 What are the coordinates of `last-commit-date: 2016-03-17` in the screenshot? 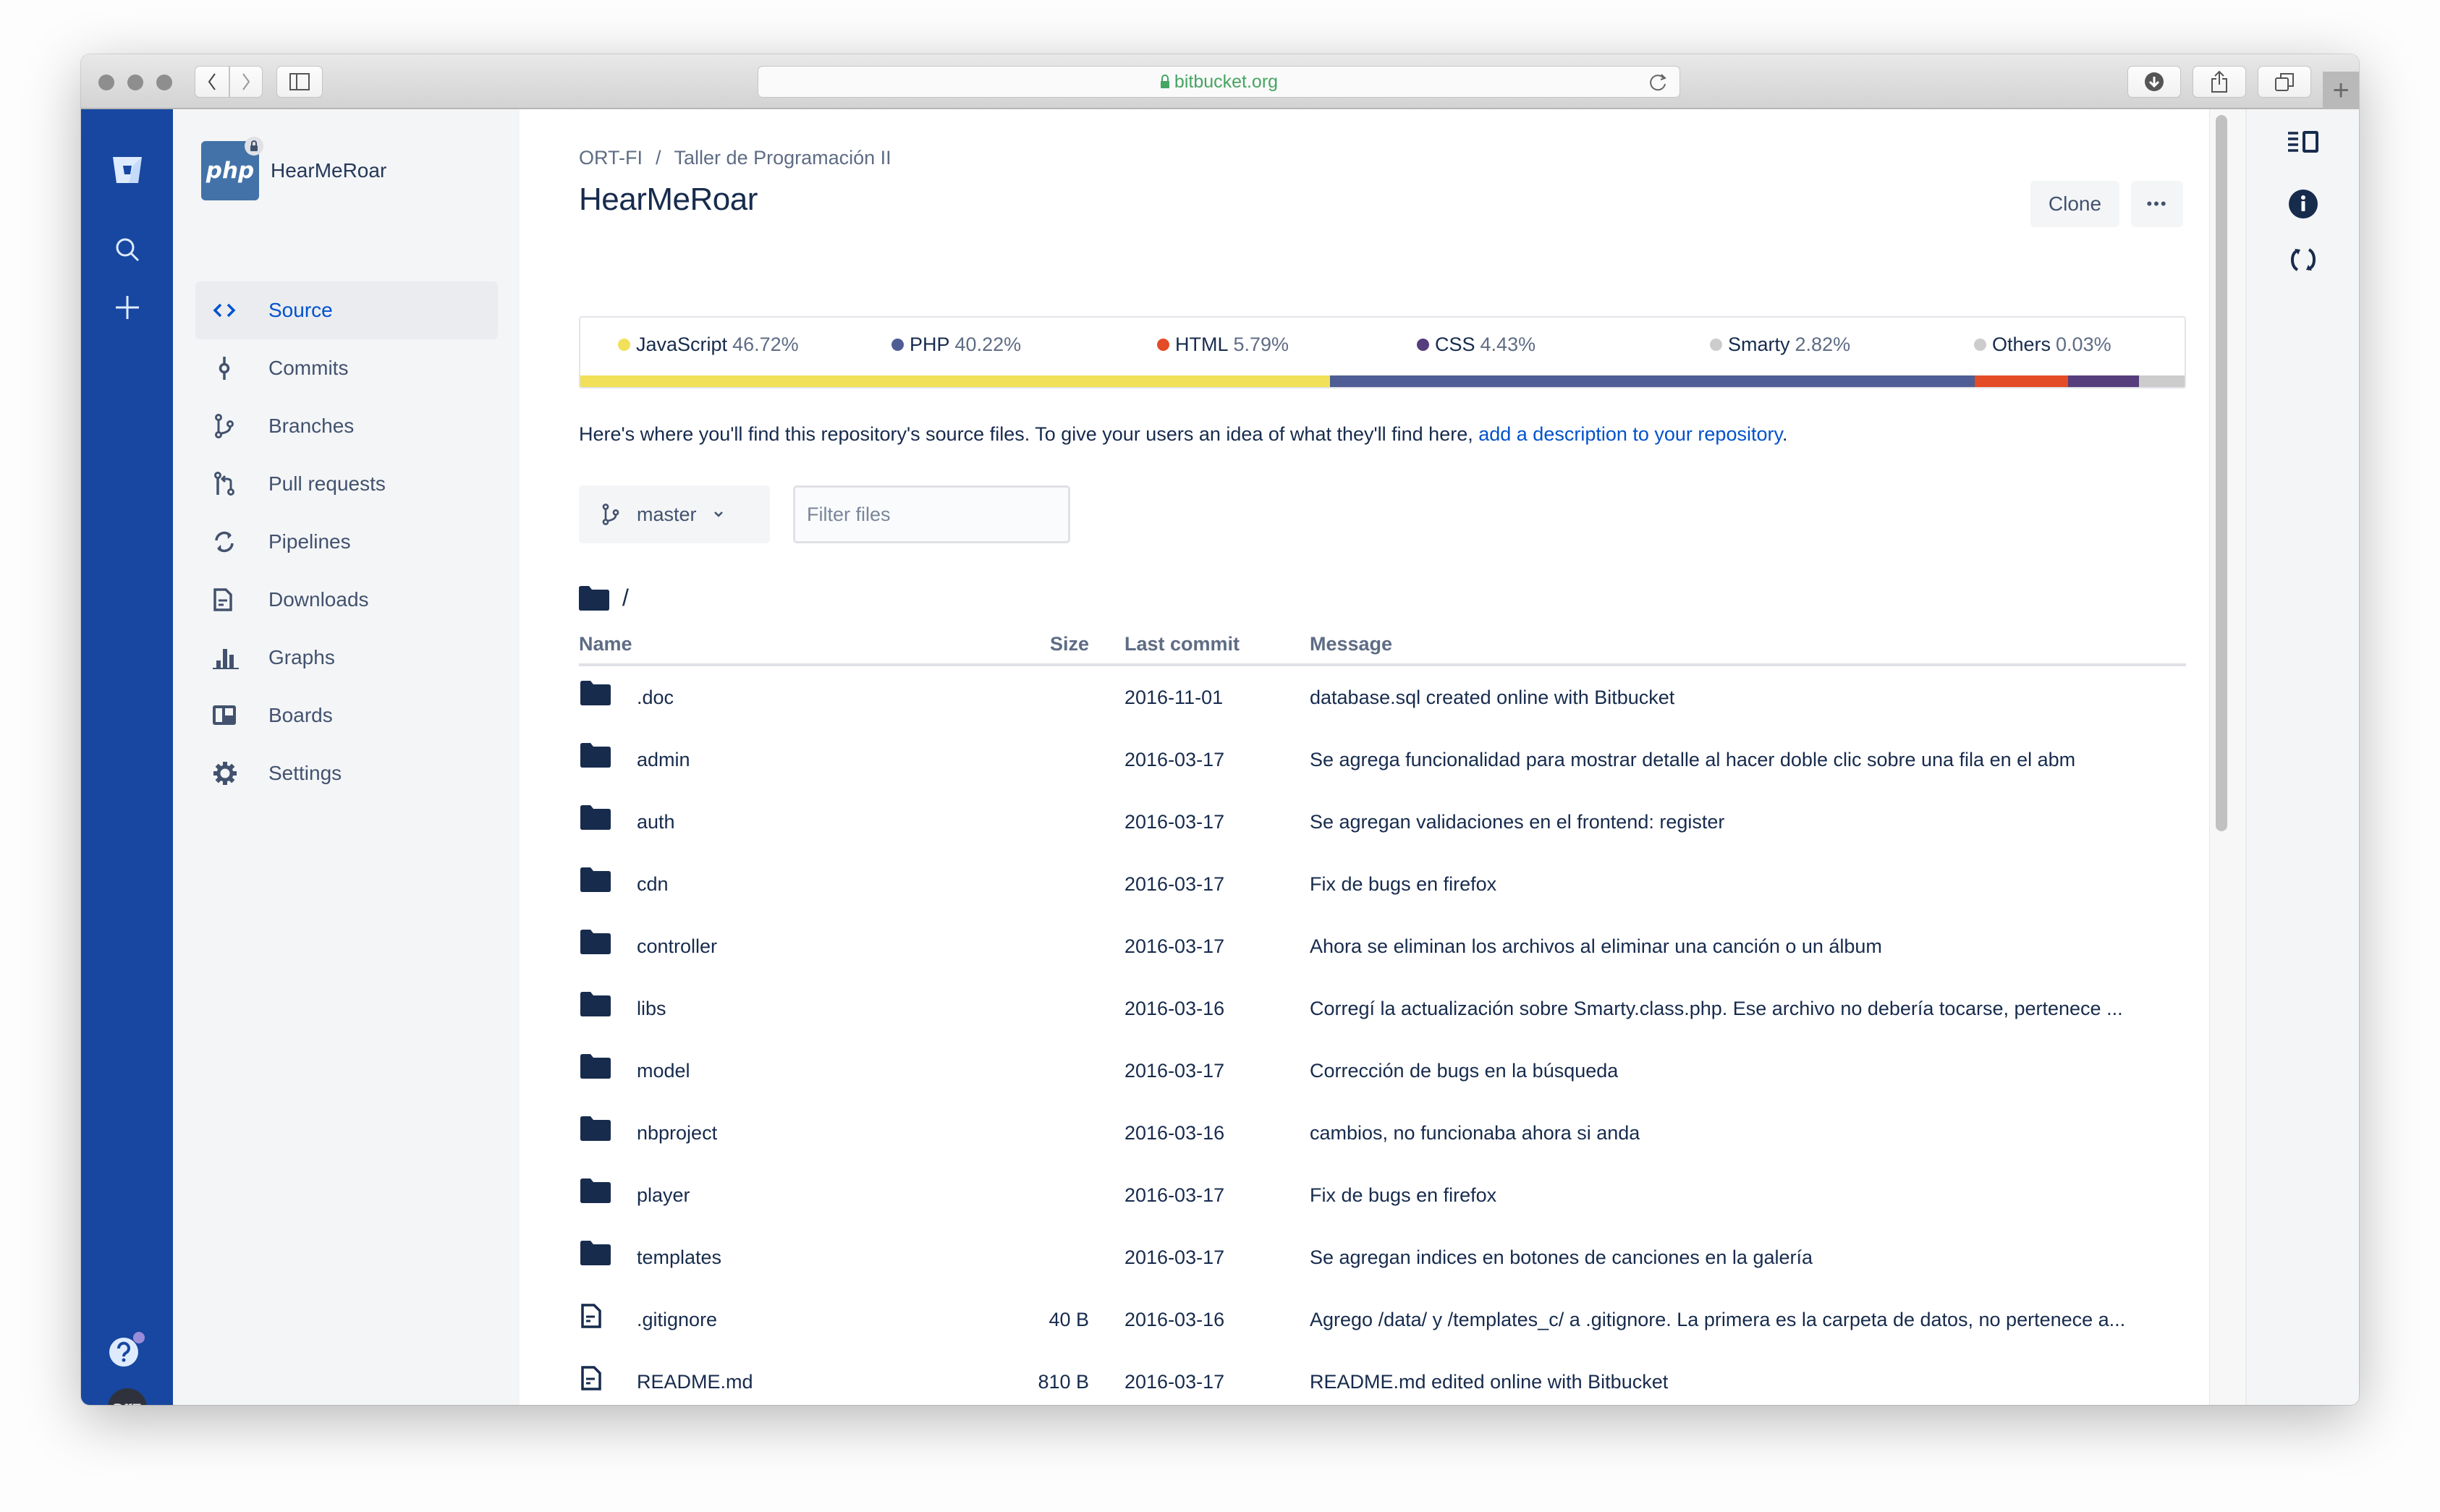 It's located at (1174, 759).